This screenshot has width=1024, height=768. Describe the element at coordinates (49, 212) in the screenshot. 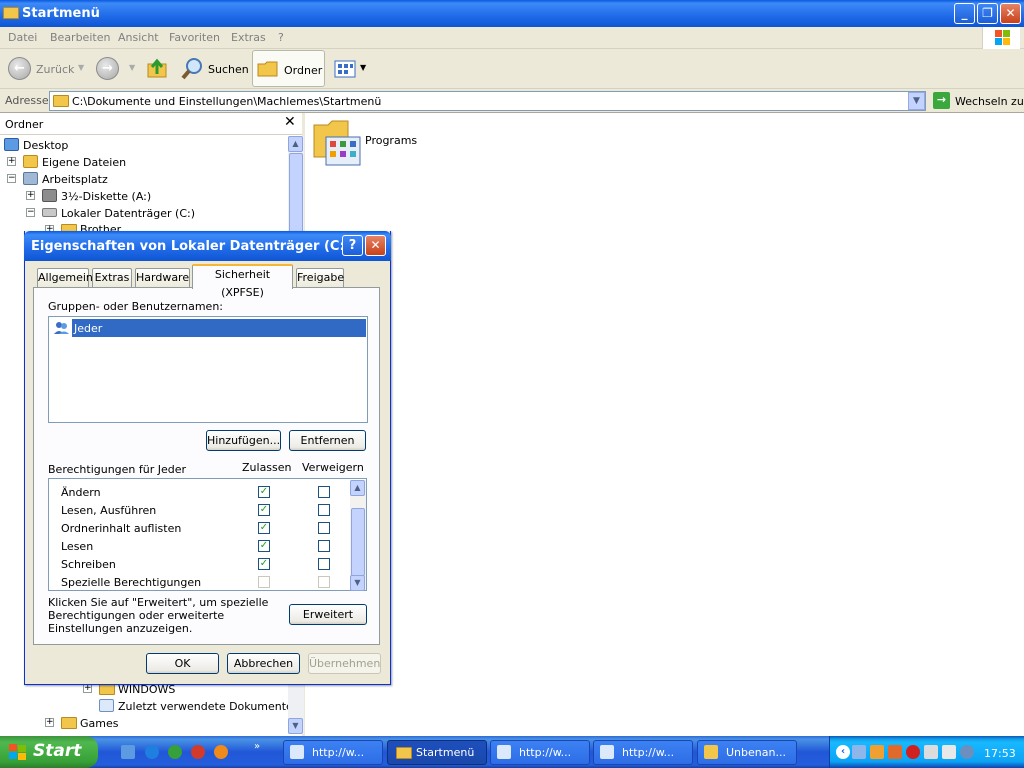

I see `hard-drive-icon` at that location.